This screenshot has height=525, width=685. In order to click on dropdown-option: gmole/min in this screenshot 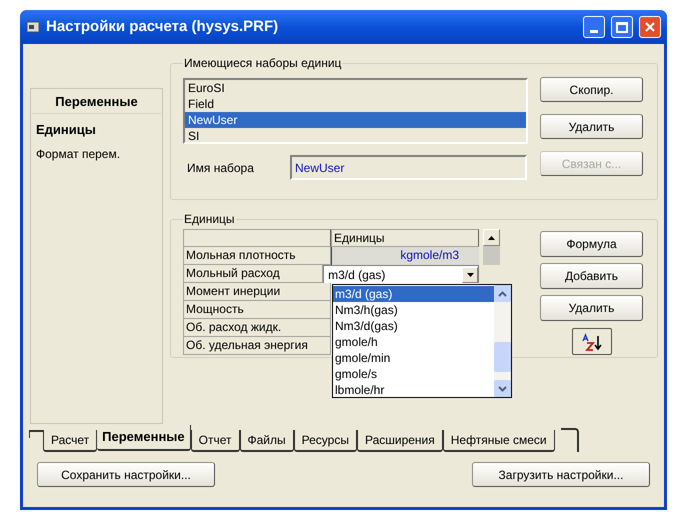, I will do `click(413, 358)`.